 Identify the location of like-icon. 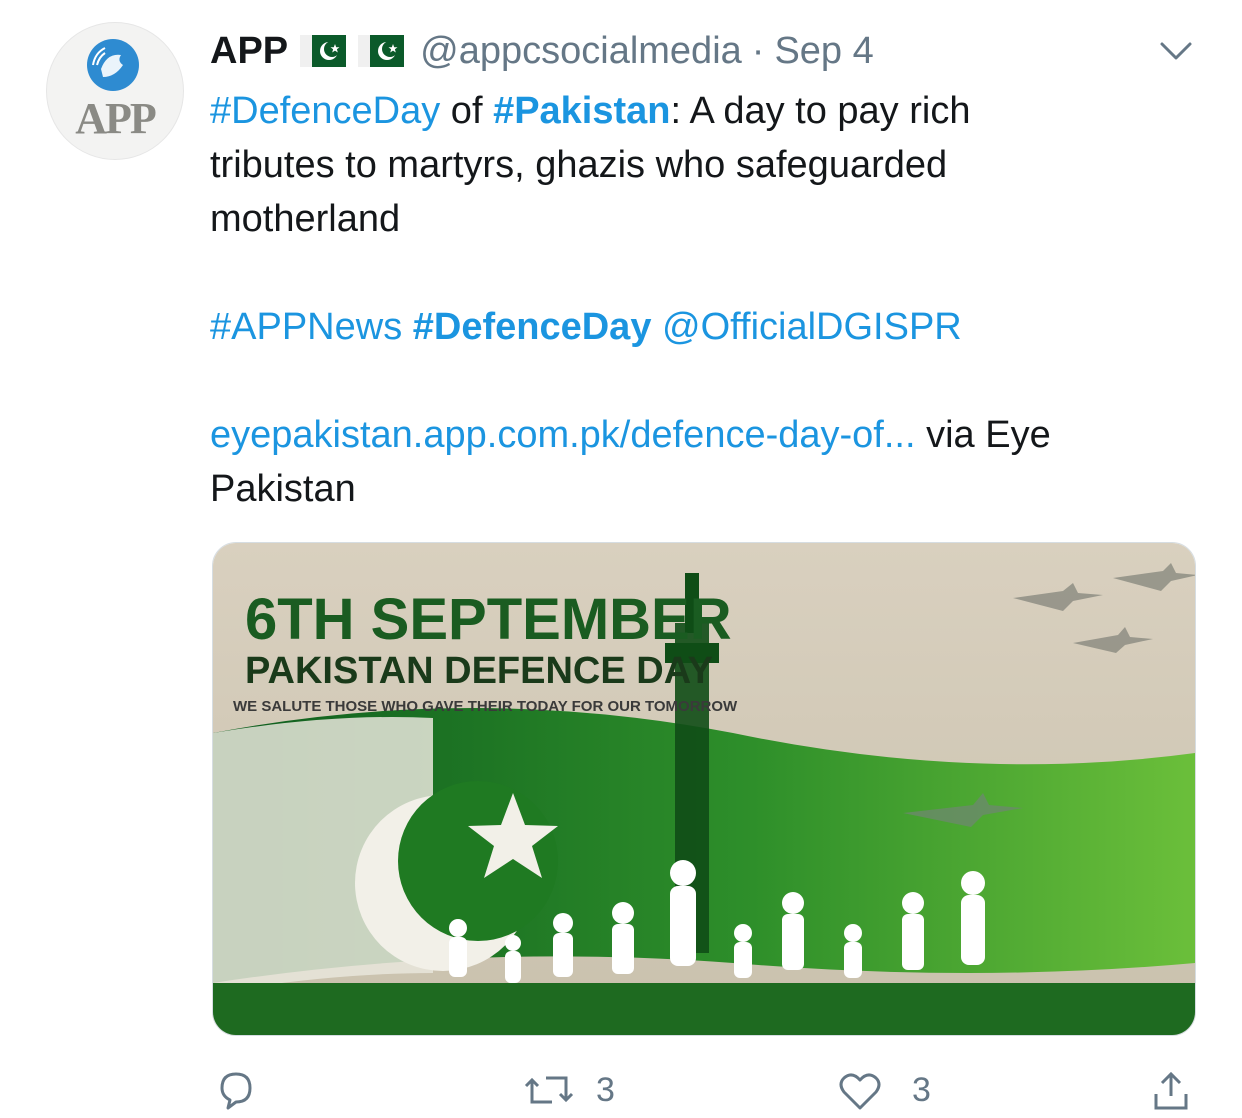
(860, 1091).